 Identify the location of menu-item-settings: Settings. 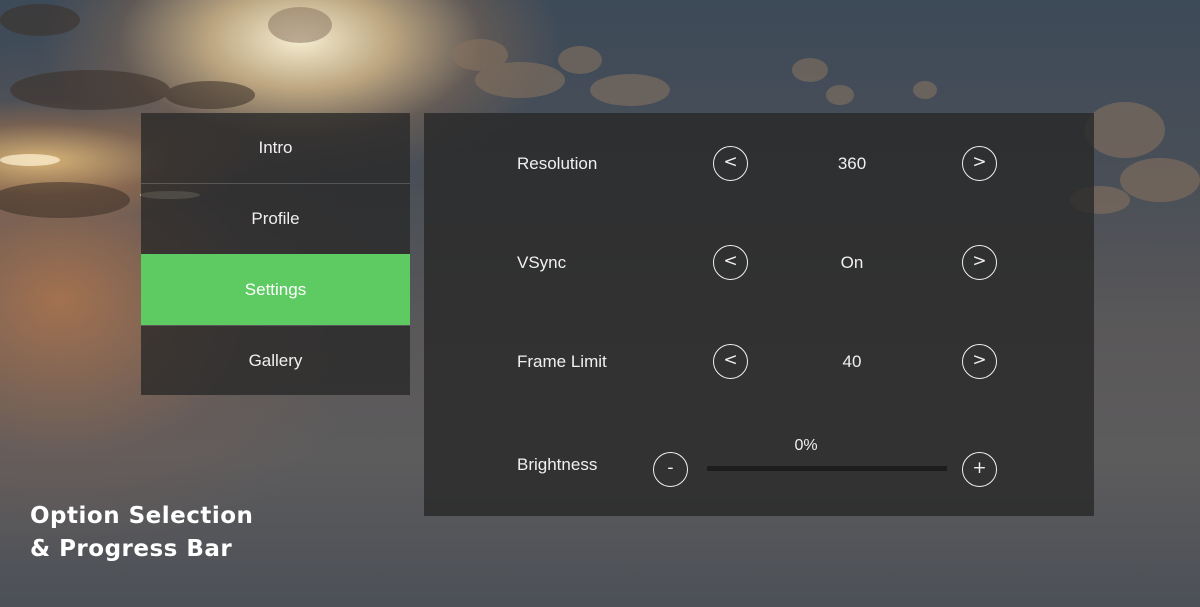
(275, 289).